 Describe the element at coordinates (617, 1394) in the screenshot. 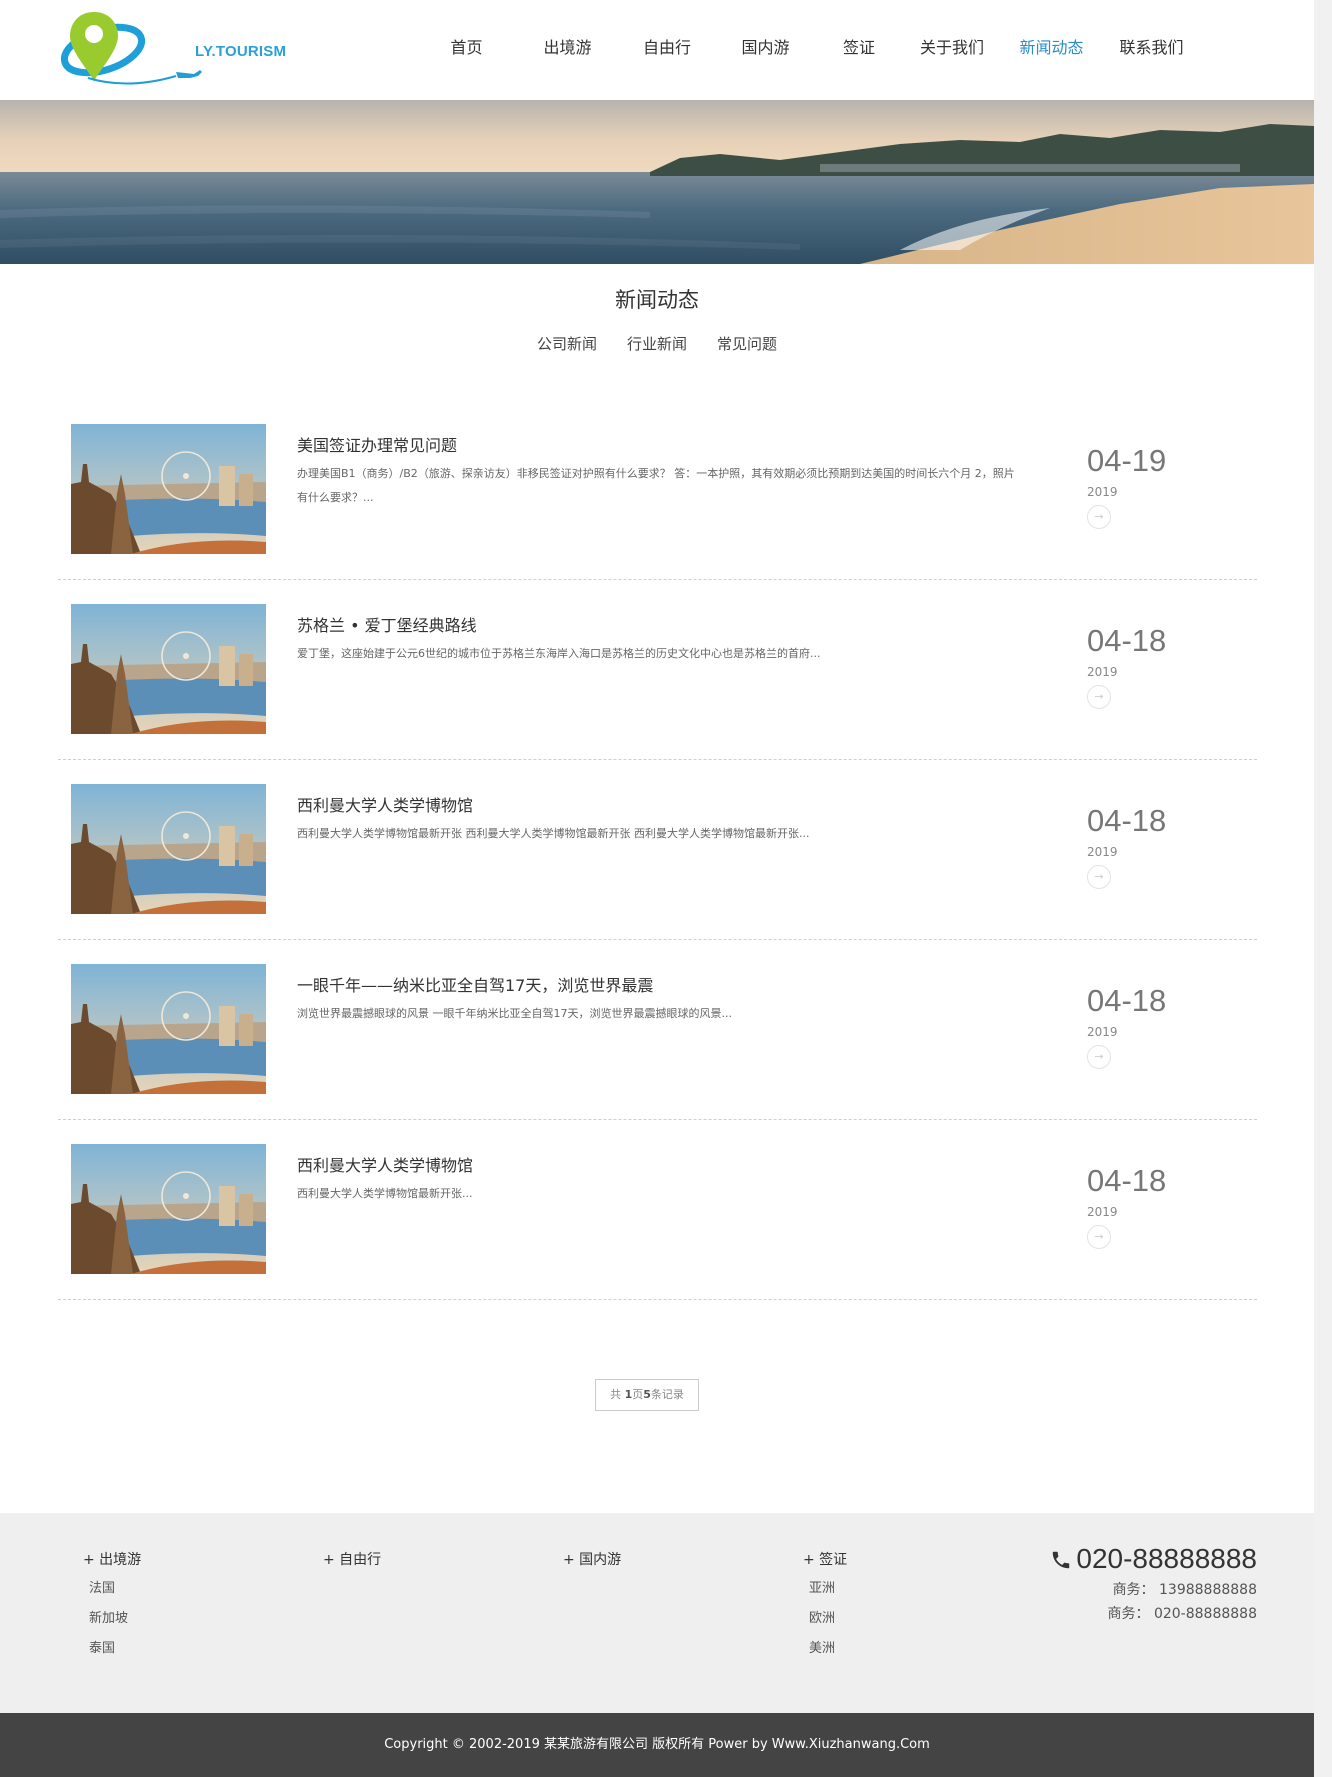

I see `pagination-prefix: 共` at that location.